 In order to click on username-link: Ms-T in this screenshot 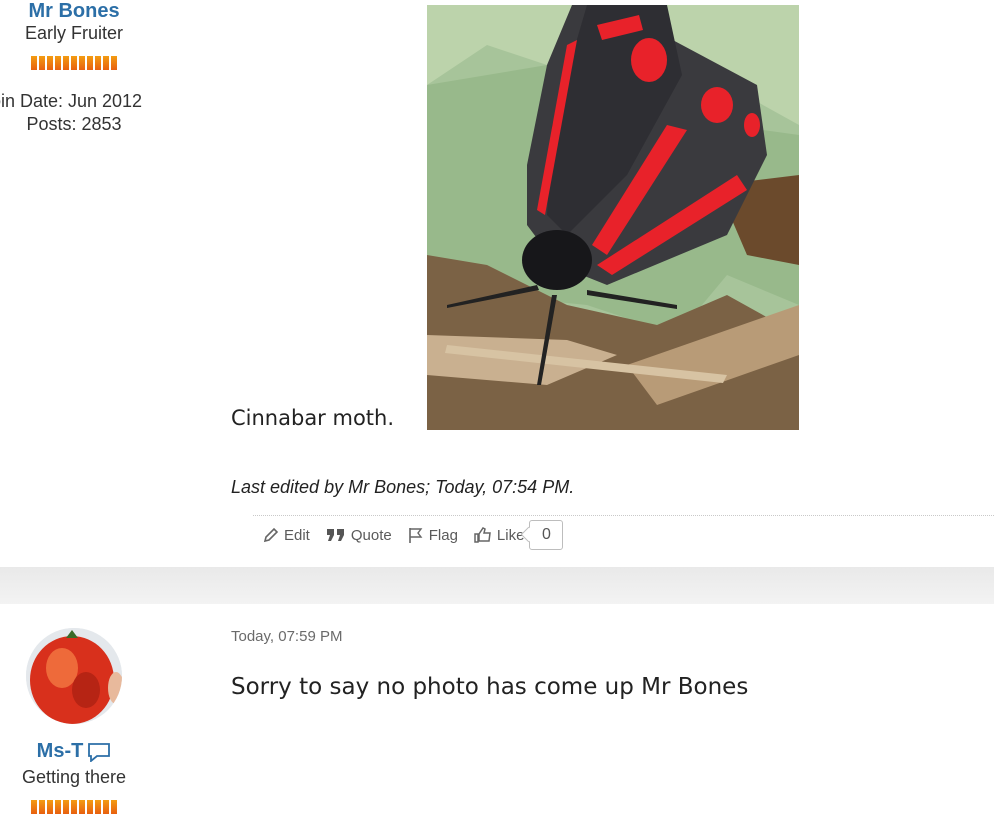, I will do `click(74, 751)`.